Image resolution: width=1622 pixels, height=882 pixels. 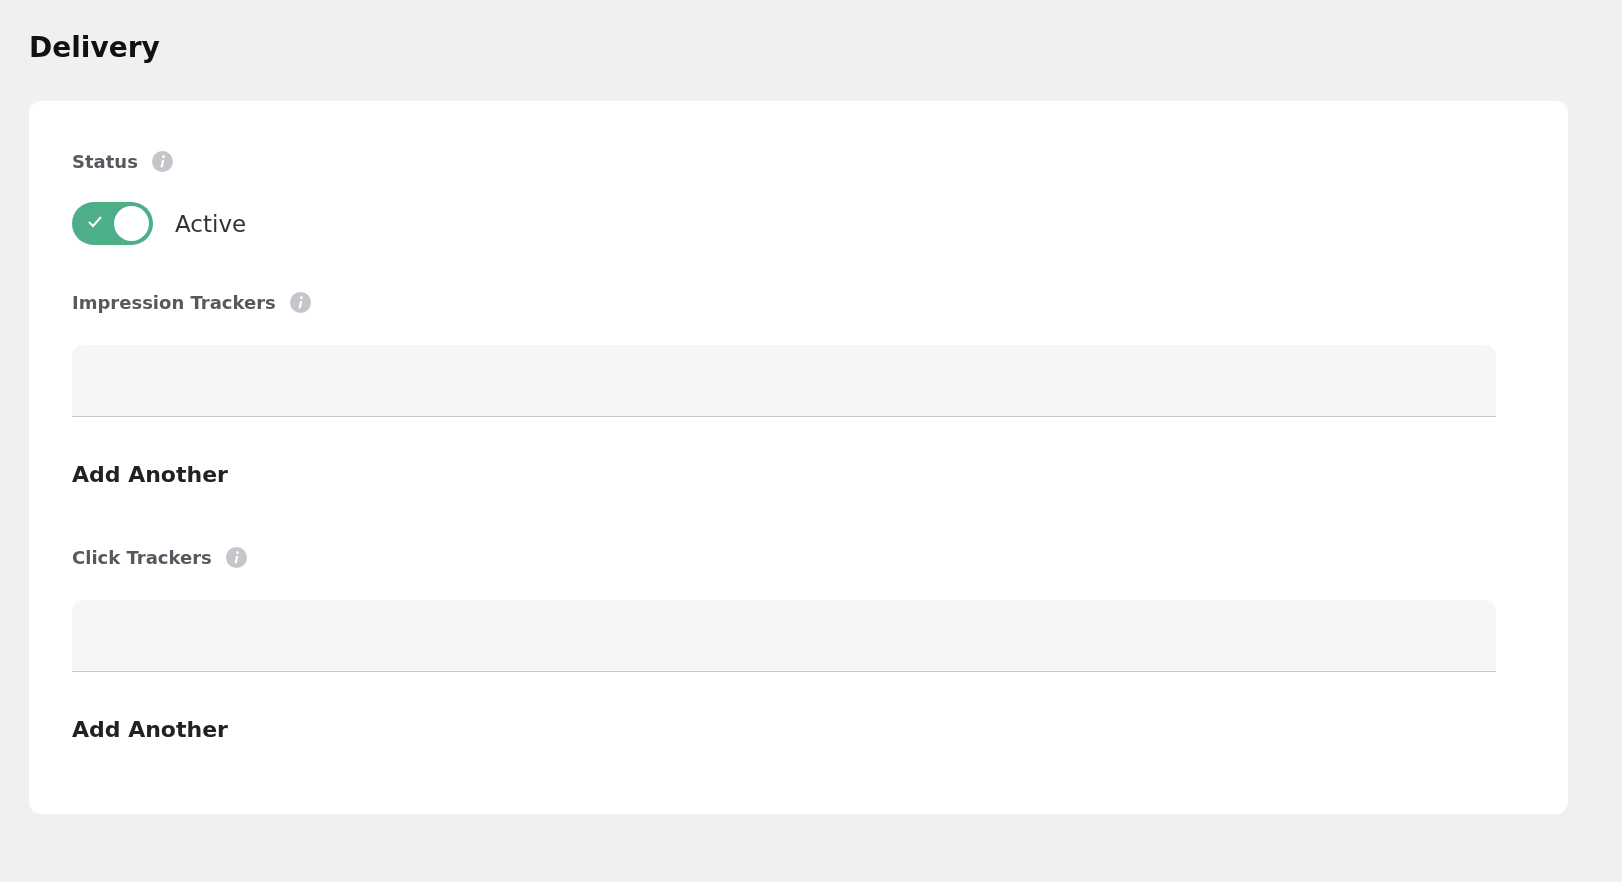 I want to click on status-value: Active, so click(x=211, y=223).